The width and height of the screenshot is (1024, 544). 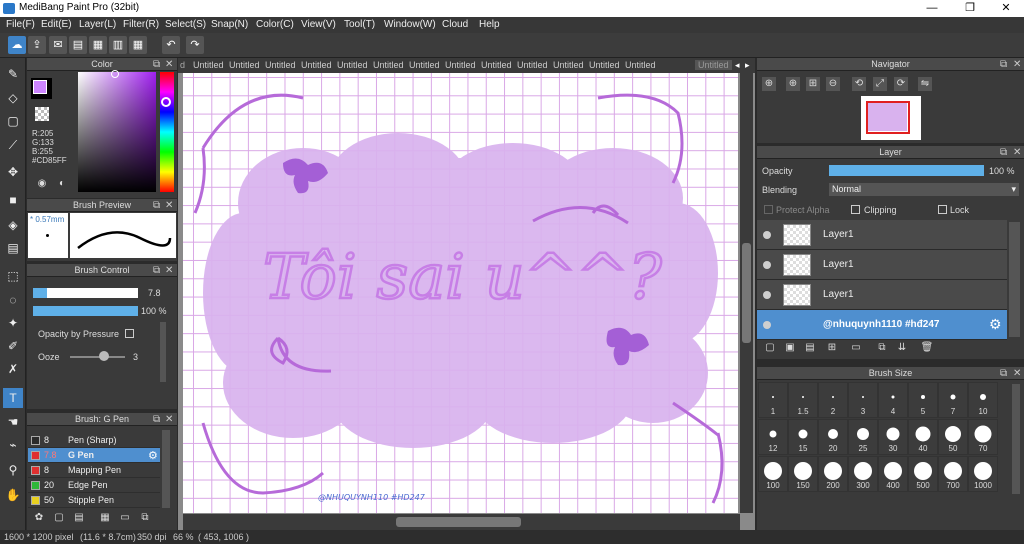 What do you see at coordinates (13, 323) in the screenshot?
I see `magic-wand-tool-icon: ✦` at bounding box center [13, 323].